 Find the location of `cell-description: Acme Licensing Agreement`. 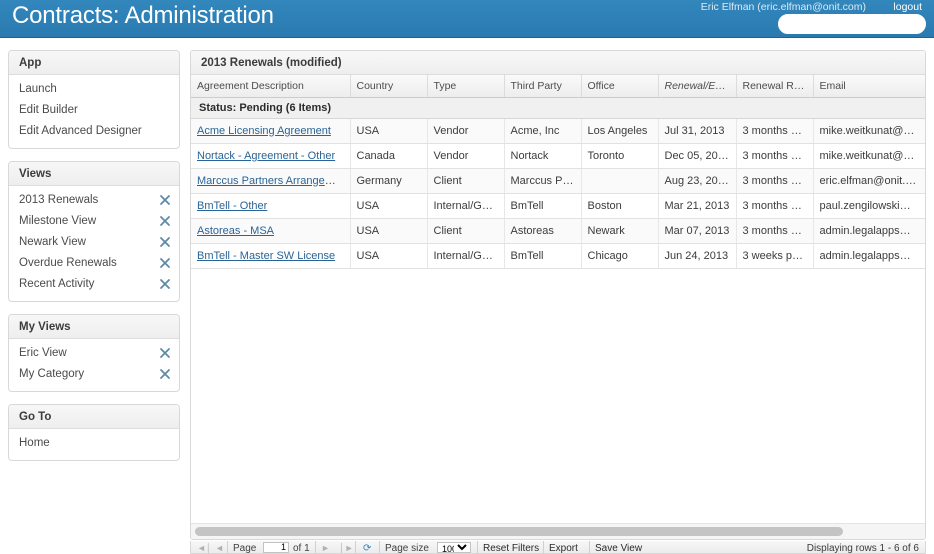

cell-description: Acme Licensing Agreement is located at coordinates (271, 131).